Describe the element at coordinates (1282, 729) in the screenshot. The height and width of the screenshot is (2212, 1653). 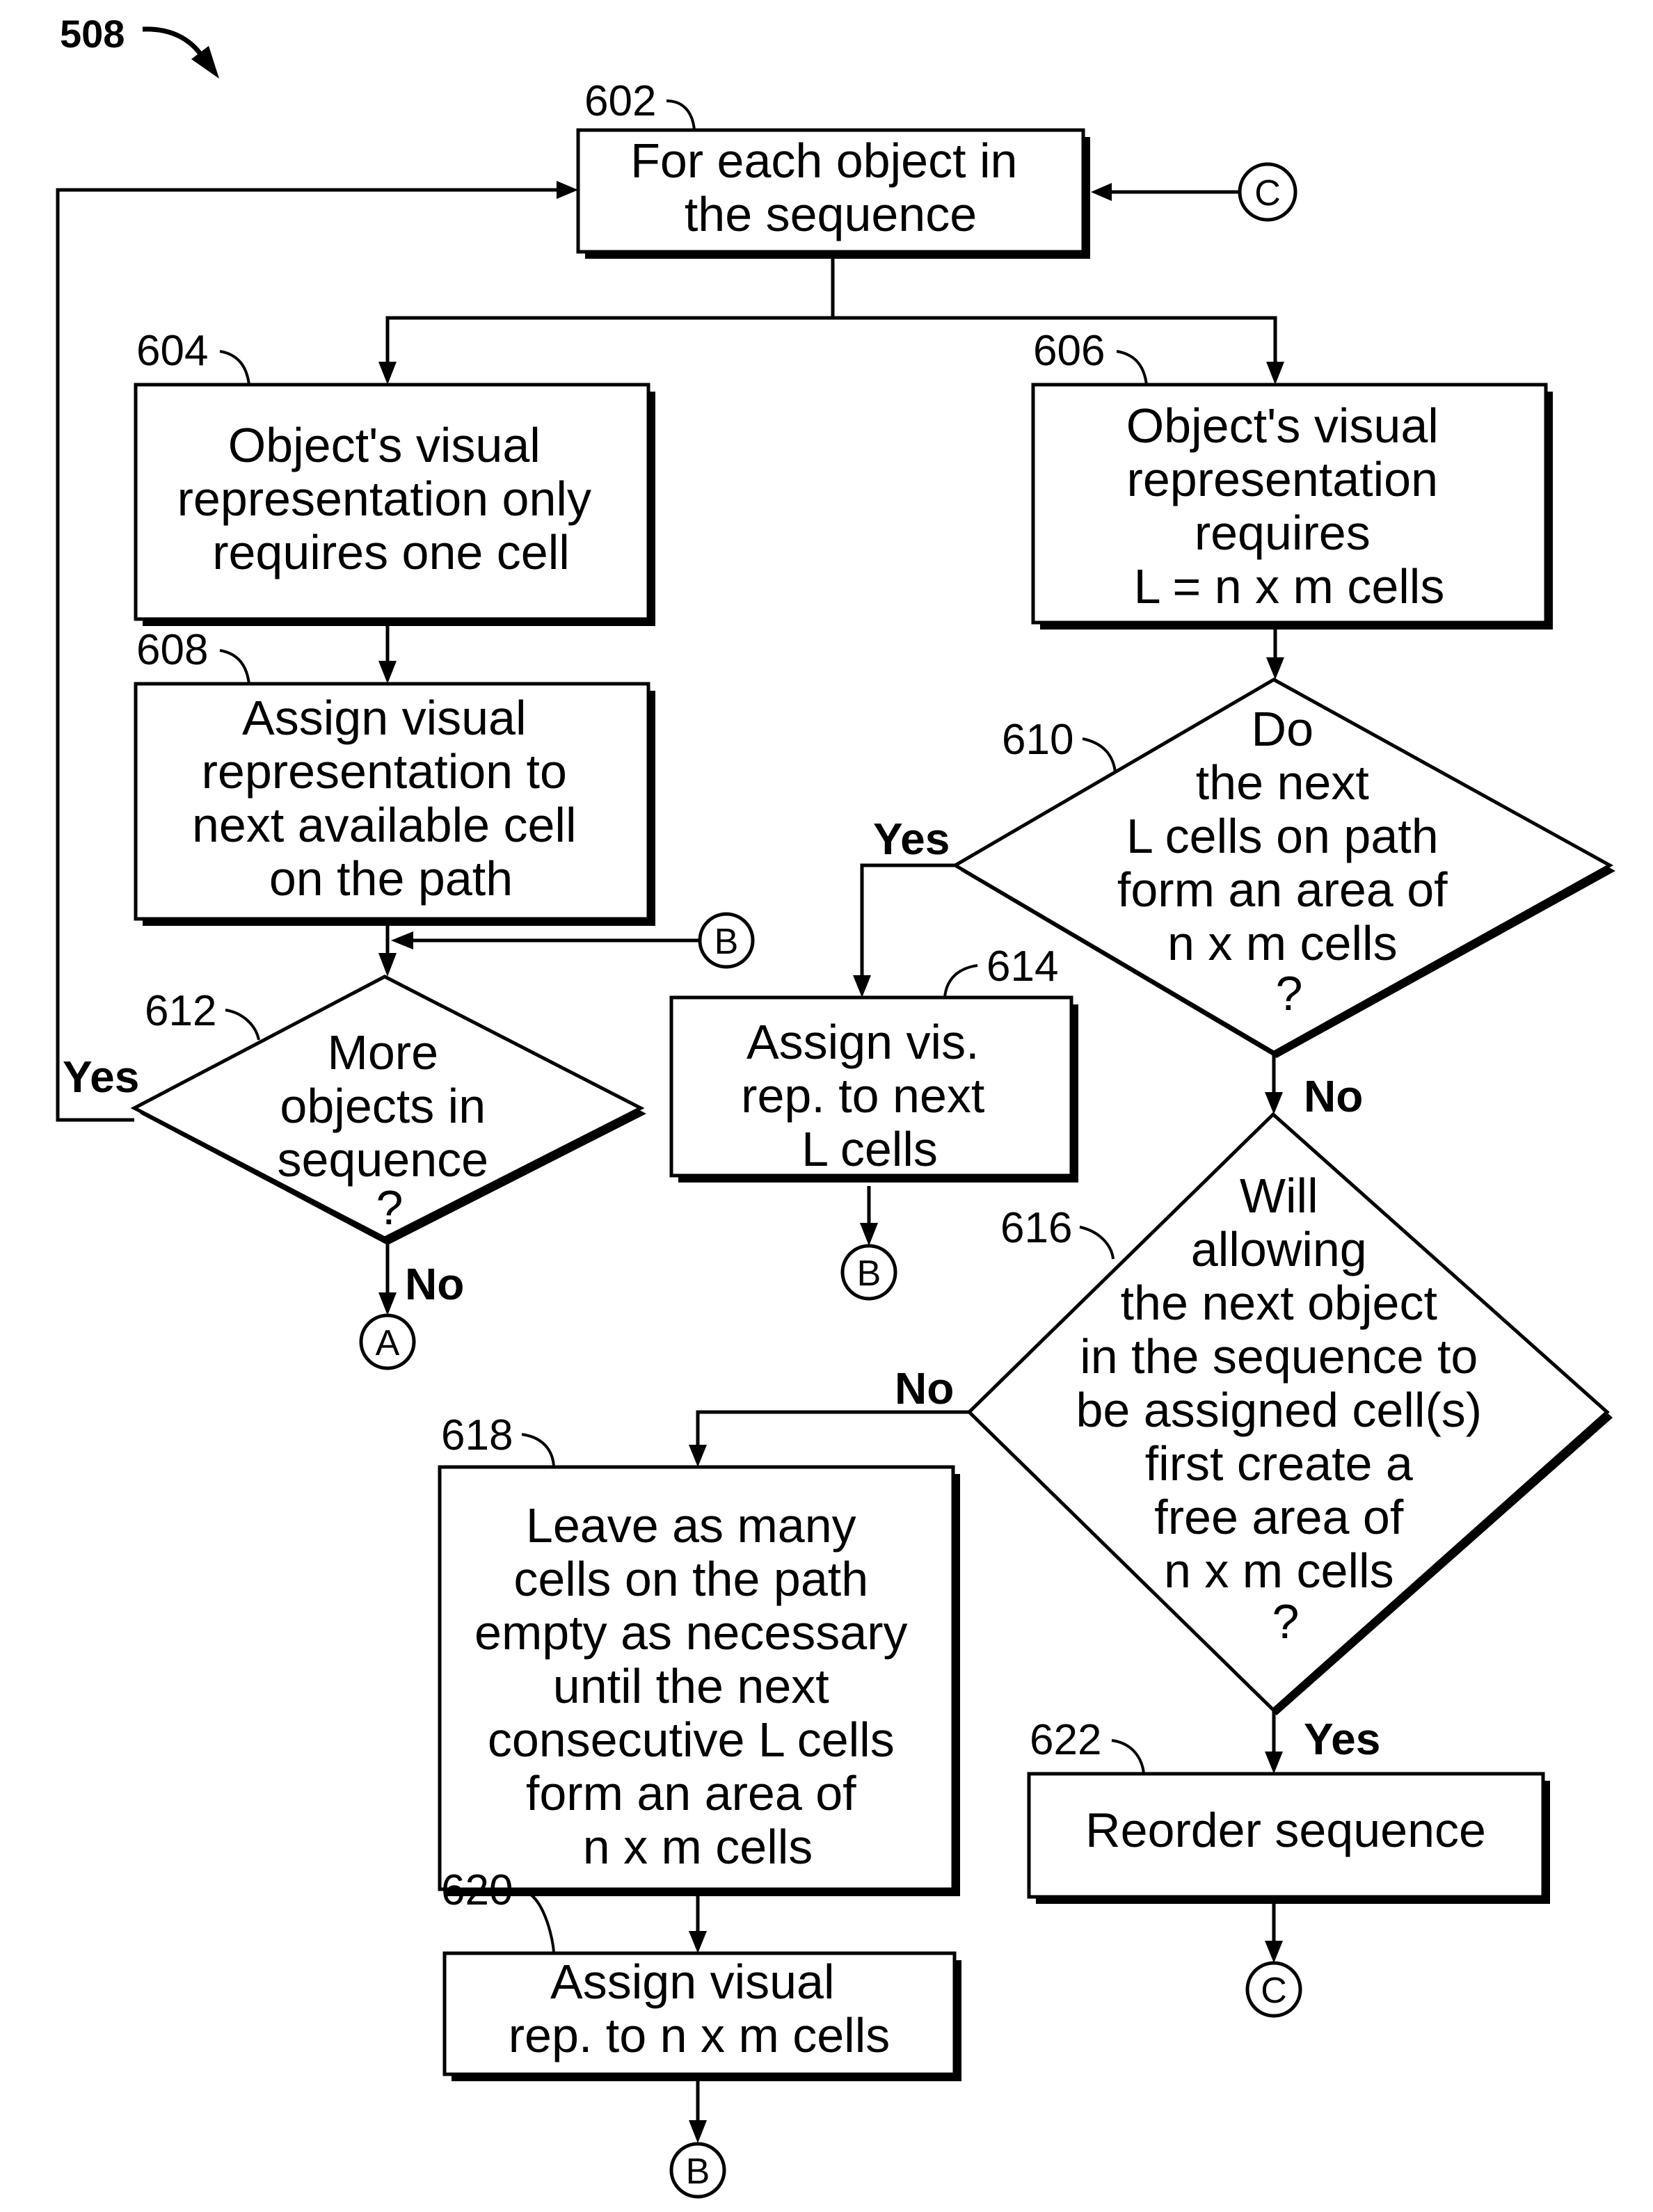
I see `node-610-line: Do` at that location.